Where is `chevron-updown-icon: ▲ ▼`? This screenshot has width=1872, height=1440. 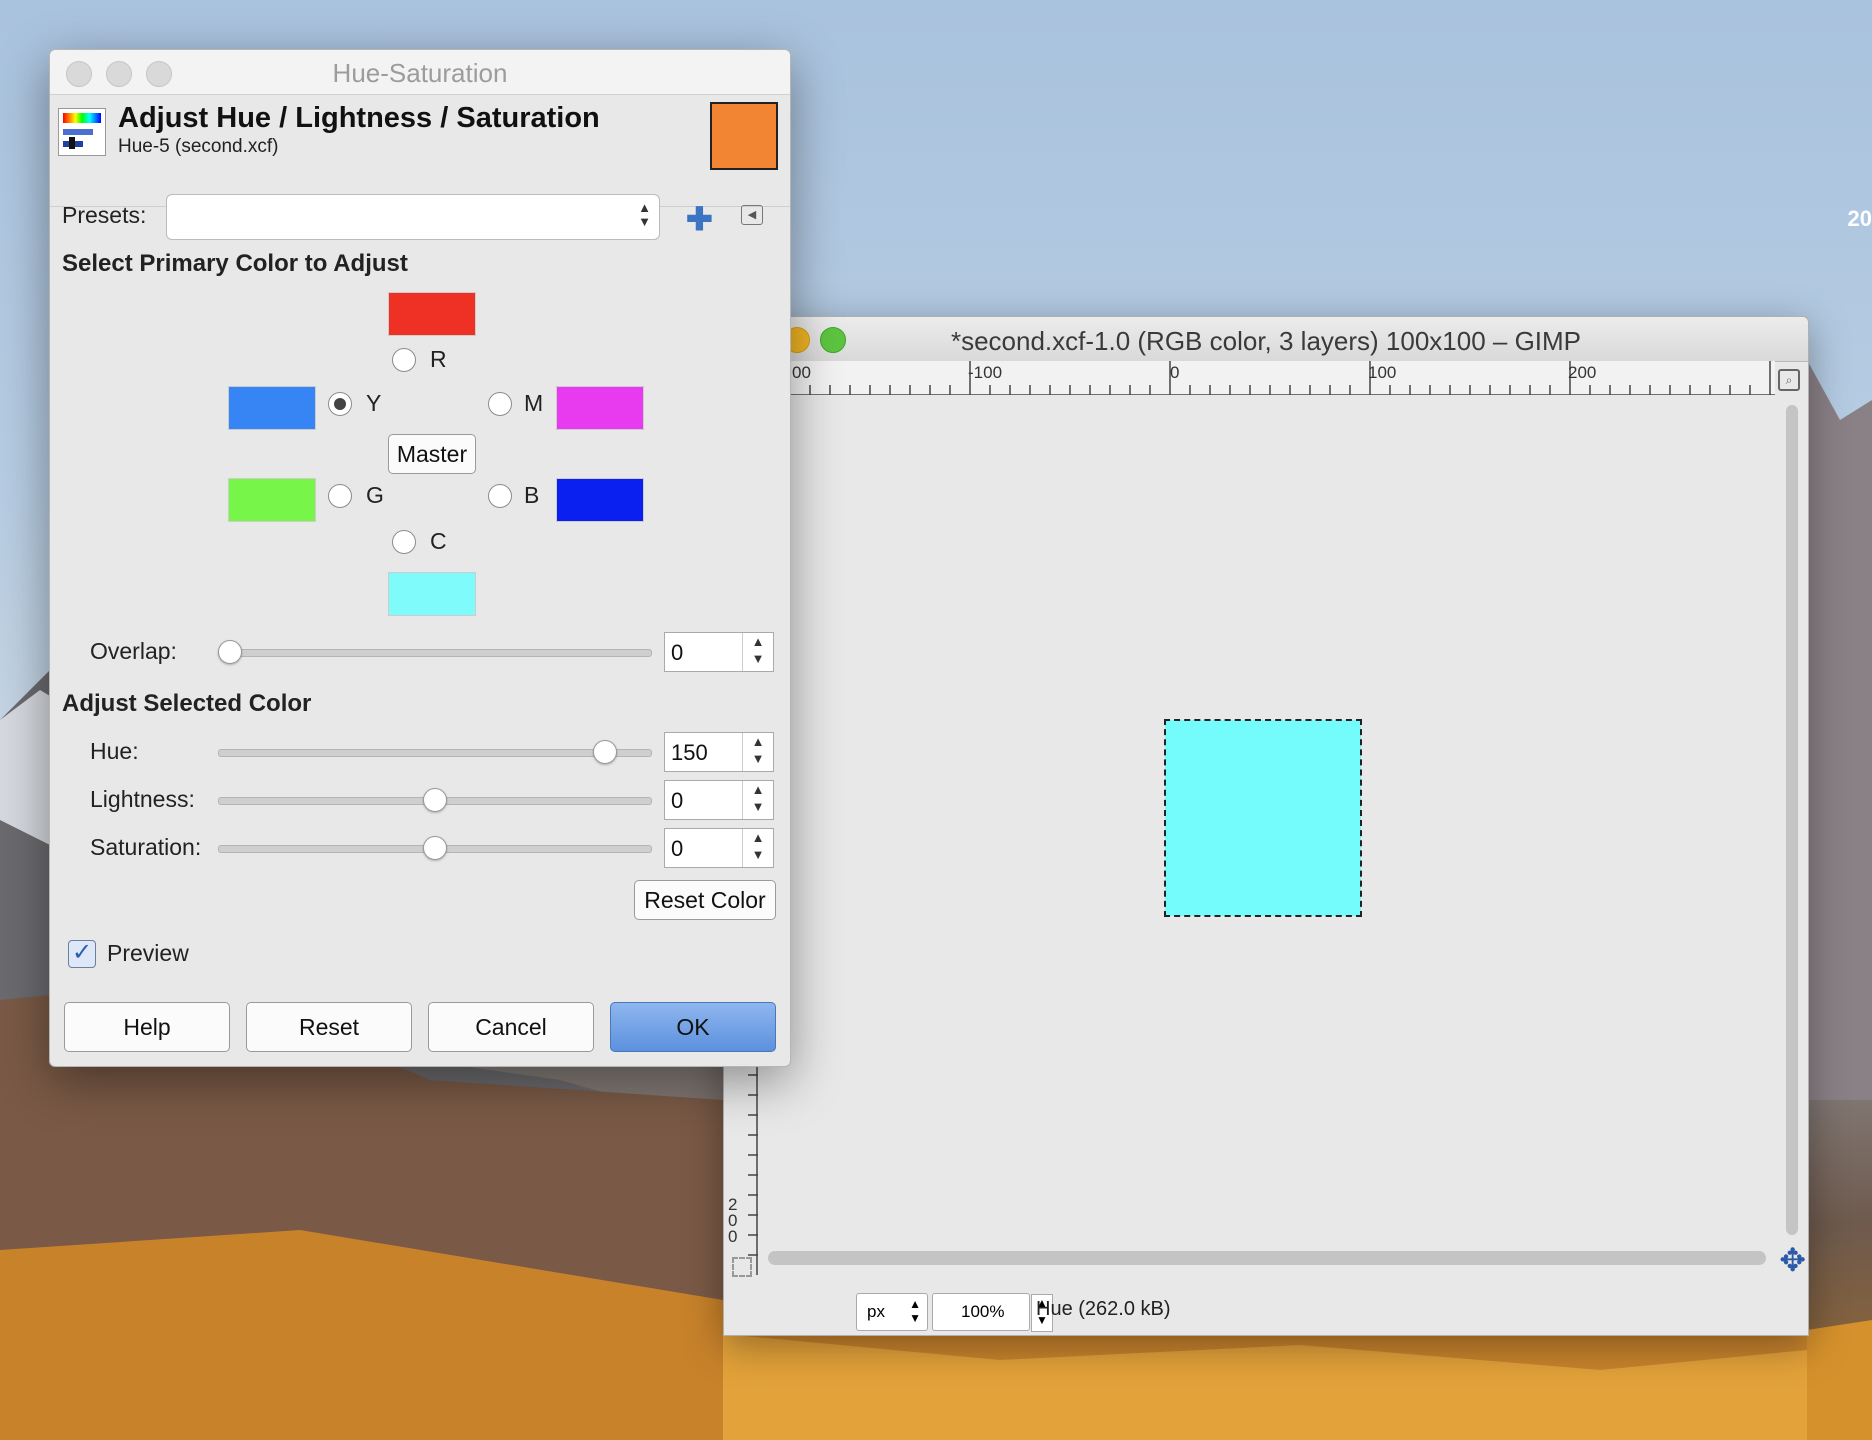 chevron-updown-icon: ▲ ▼ is located at coordinates (644, 214).